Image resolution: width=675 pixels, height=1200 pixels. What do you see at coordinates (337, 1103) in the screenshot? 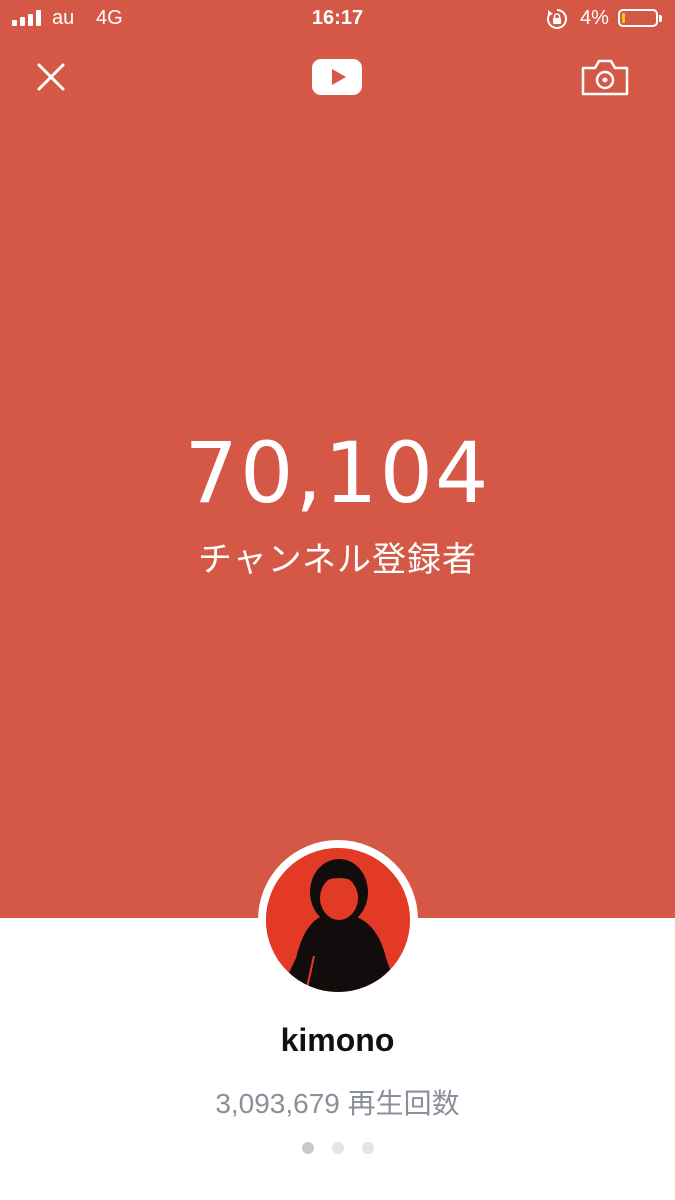
I see `view-count: 3,093,679 再生回数` at bounding box center [337, 1103].